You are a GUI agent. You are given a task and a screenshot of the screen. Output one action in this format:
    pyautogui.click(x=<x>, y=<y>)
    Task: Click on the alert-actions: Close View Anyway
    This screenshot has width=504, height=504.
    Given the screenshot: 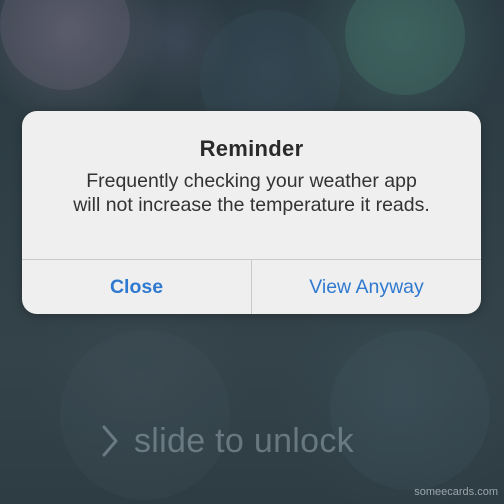 What is the action you would take?
    pyautogui.click(x=251, y=286)
    